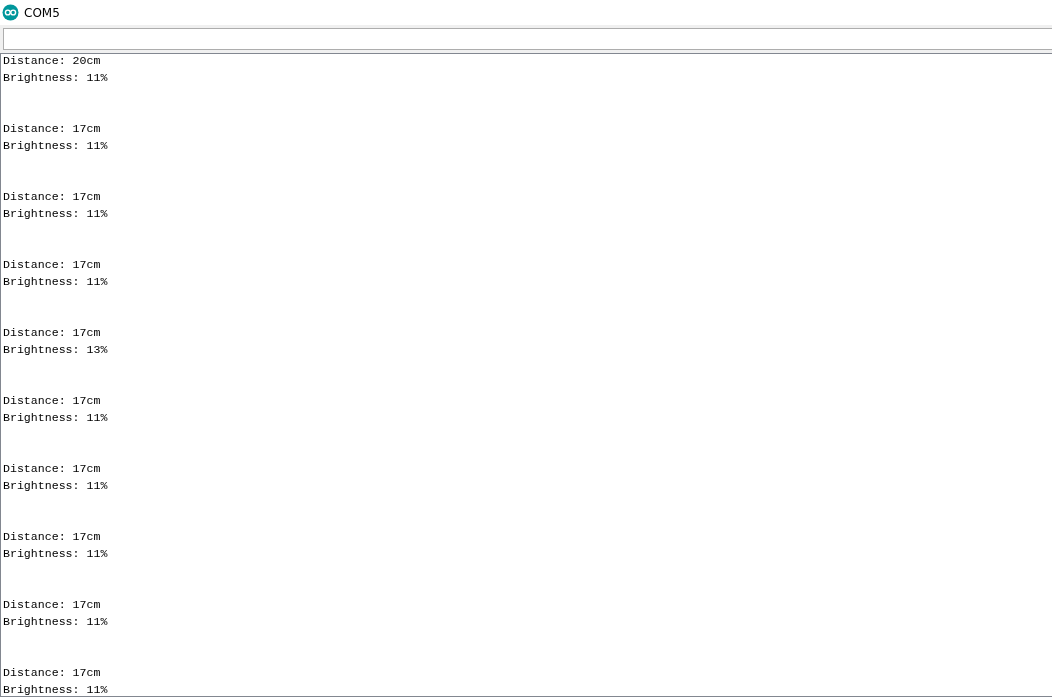  What do you see at coordinates (55, 350) in the screenshot?
I see `brightness-line: Brightness: 13%` at bounding box center [55, 350].